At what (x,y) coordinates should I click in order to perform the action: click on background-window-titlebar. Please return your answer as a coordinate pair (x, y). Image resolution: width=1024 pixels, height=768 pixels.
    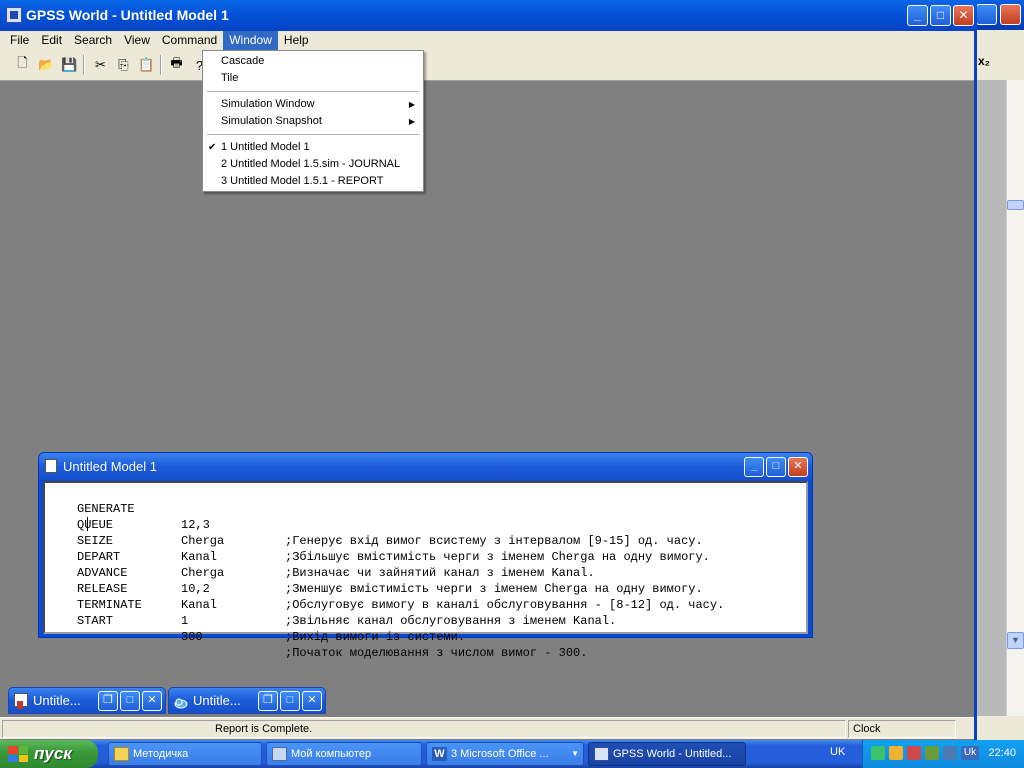
    Looking at the image, I should click on (1000, 15).